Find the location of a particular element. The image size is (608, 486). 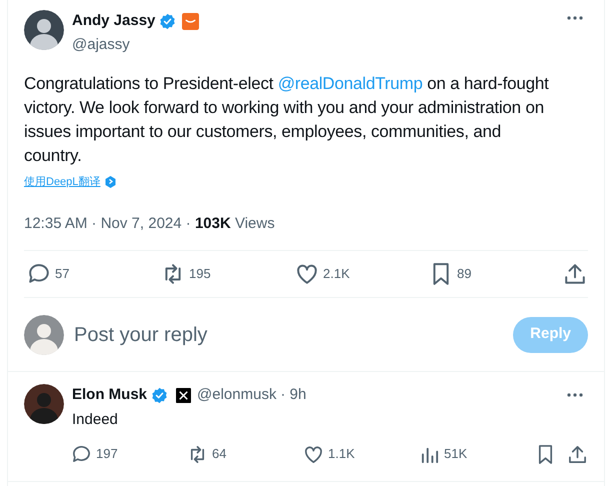

repost-icon is located at coordinates (197, 454).